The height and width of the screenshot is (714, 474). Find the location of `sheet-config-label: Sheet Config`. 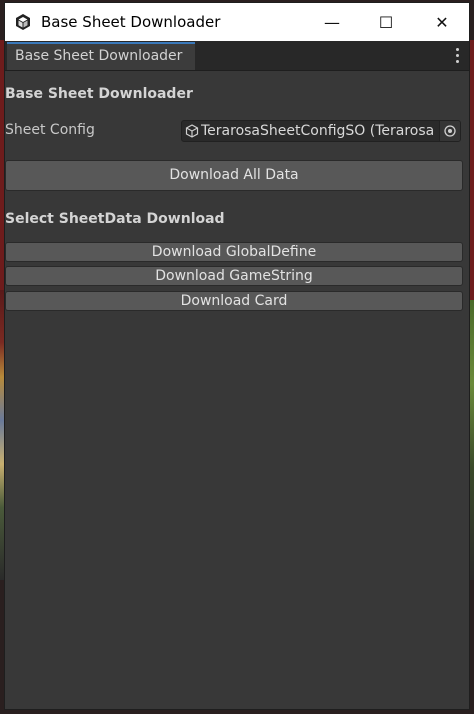

sheet-config-label: Sheet Config is located at coordinates (50, 130).